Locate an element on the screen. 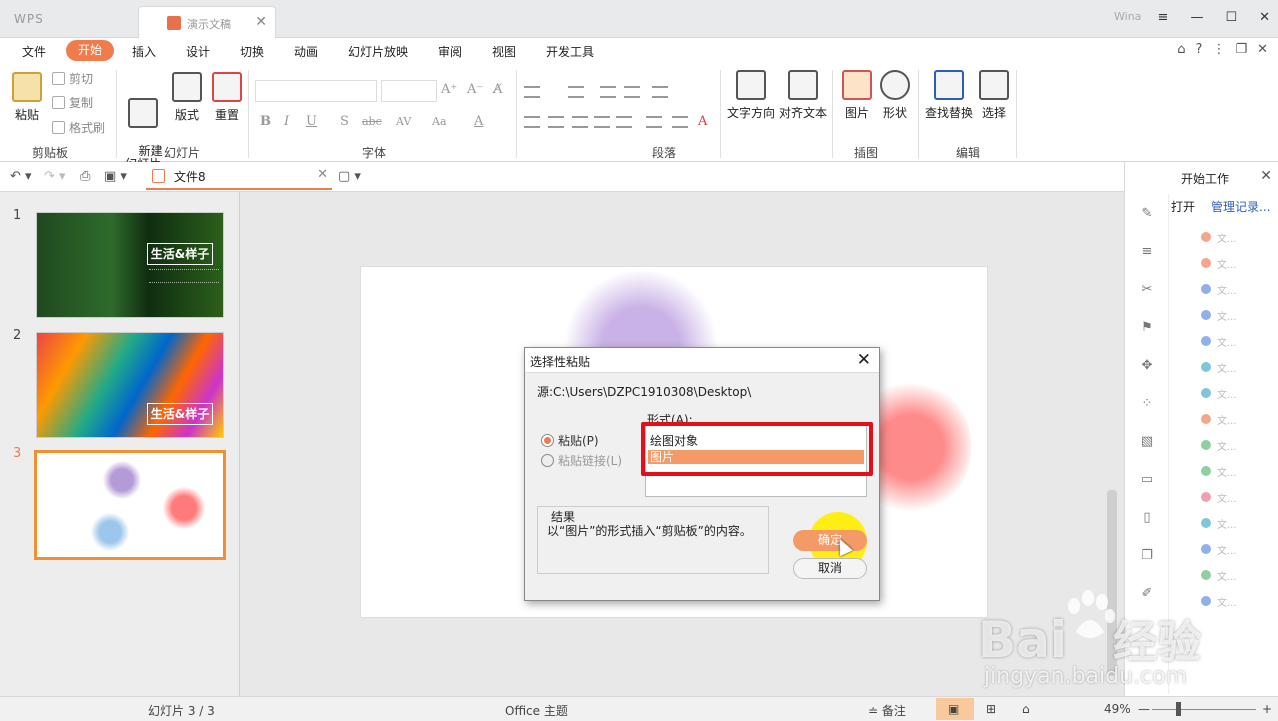  menu-review: 审阅 is located at coordinates (450, 51).